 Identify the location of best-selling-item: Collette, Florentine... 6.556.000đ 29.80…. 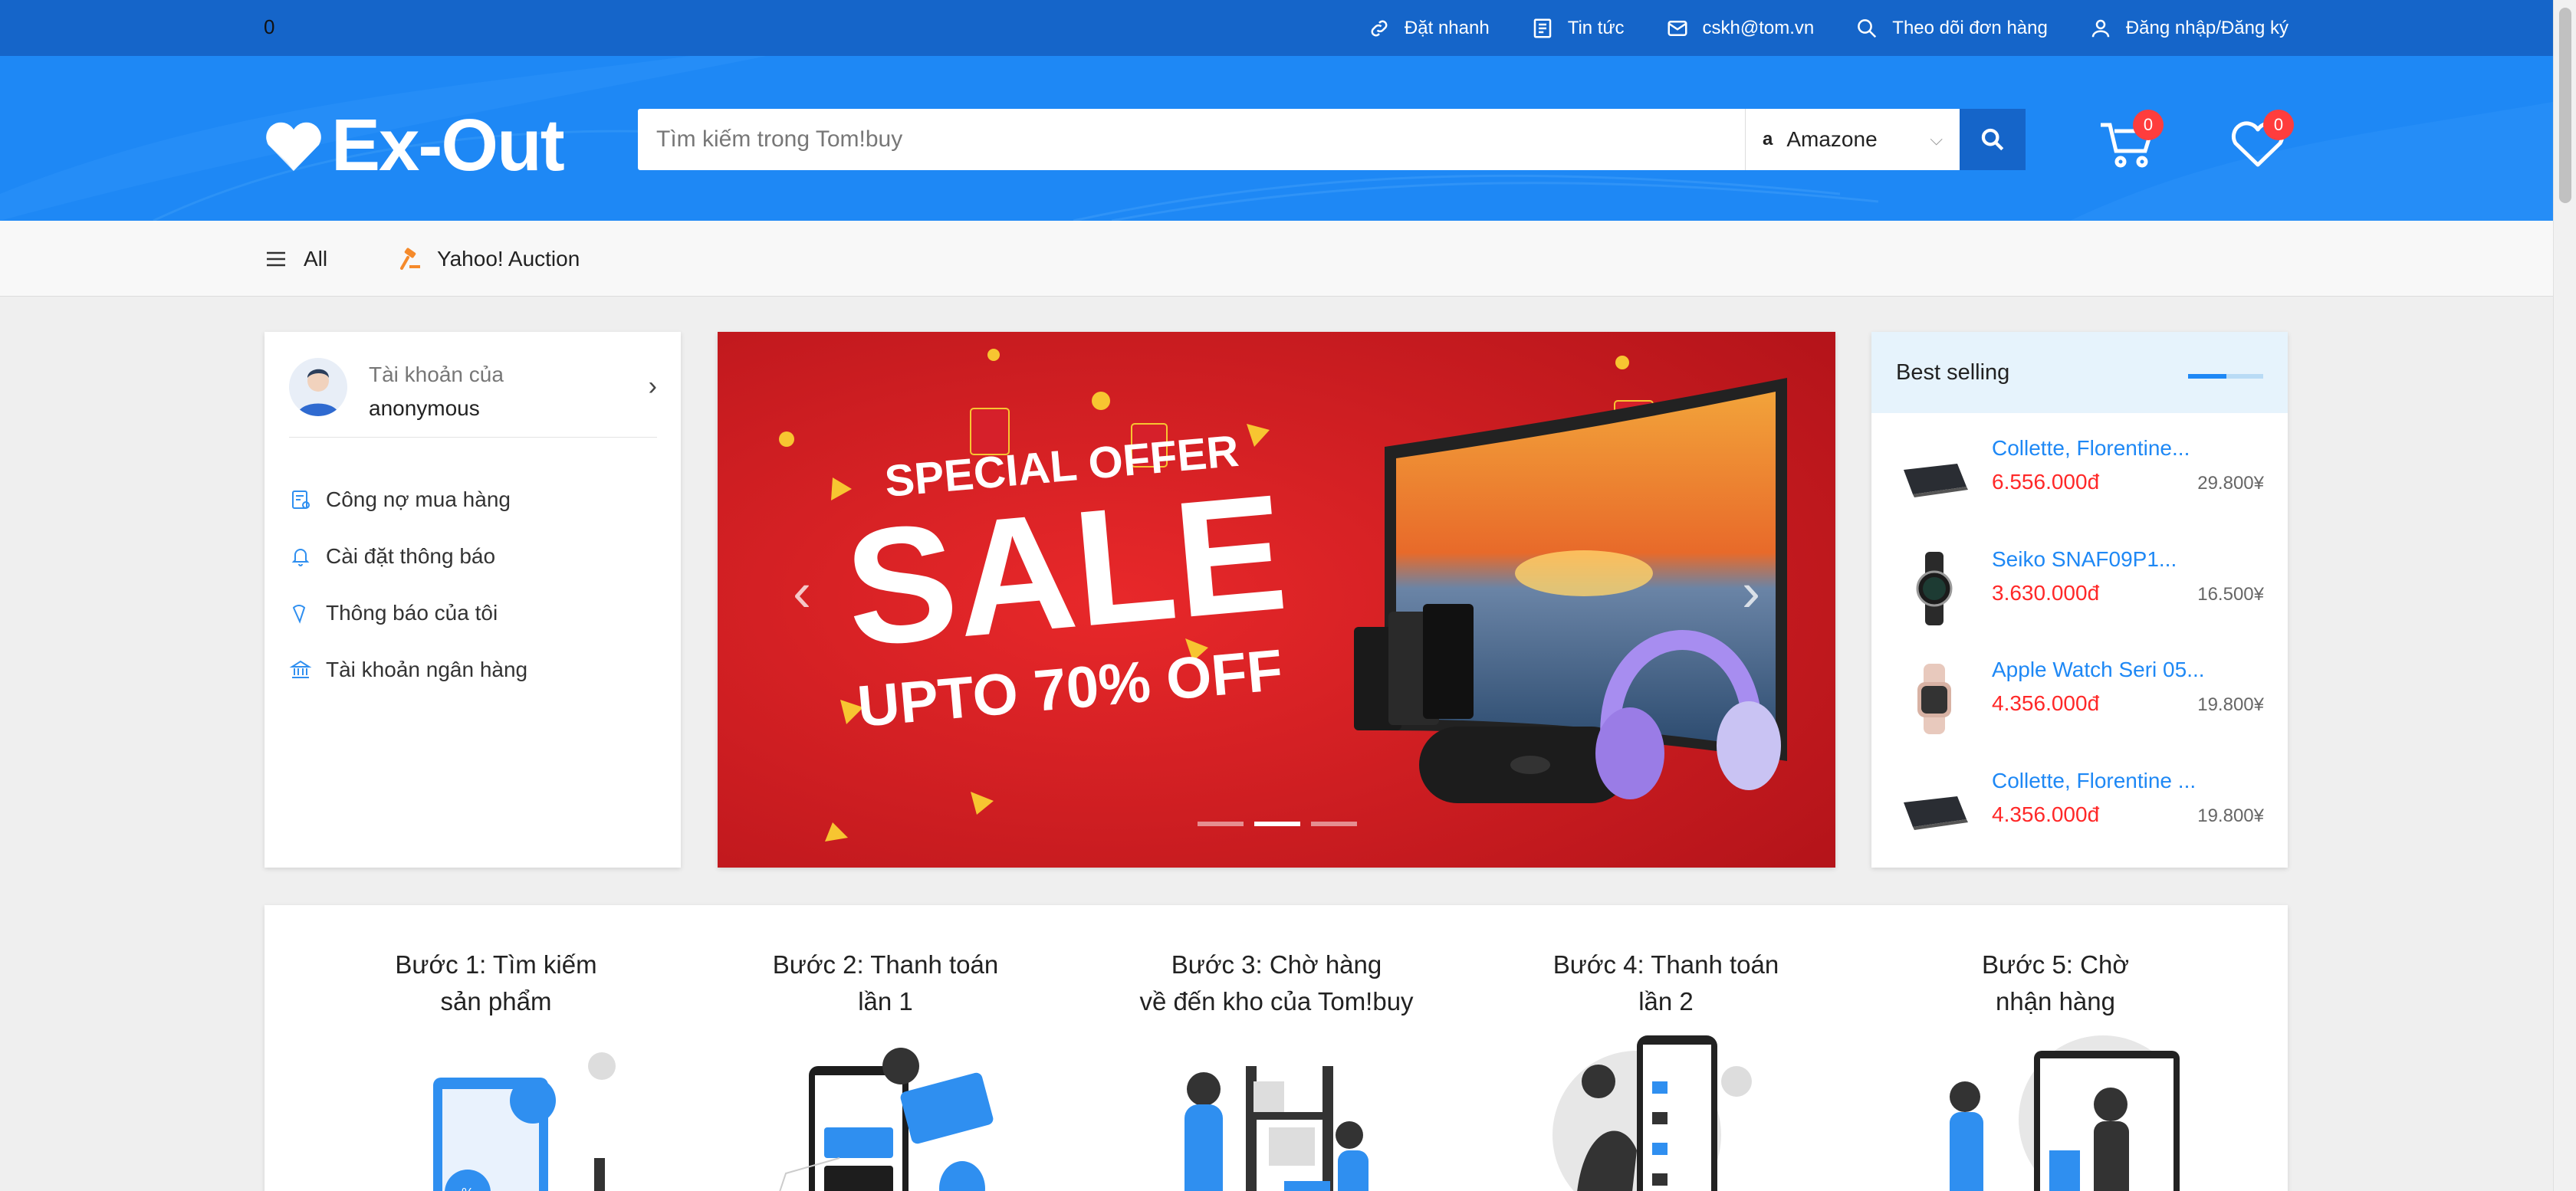
(2080, 476).